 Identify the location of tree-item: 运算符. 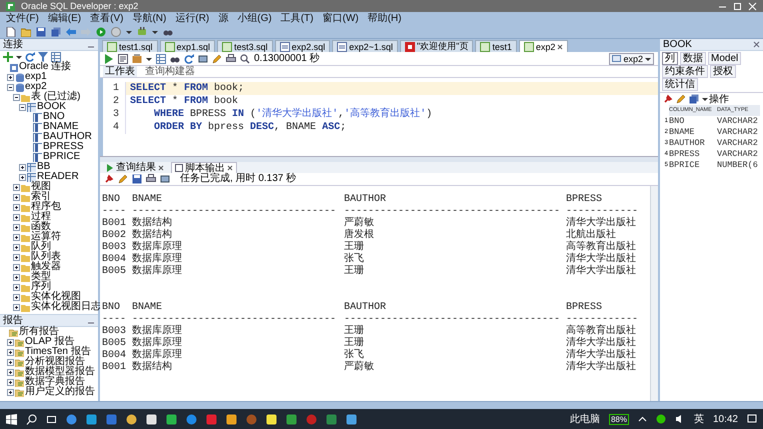
(46, 237).